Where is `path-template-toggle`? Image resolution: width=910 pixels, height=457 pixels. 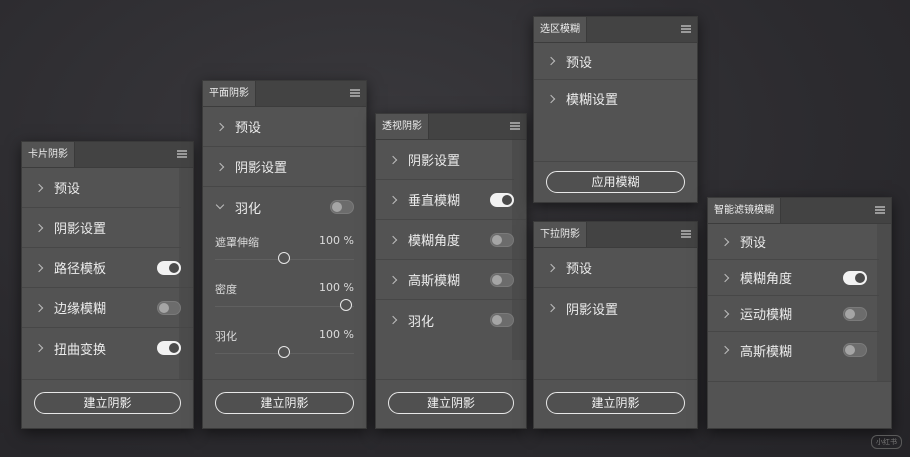
path-template-toggle is located at coordinates (169, 267).